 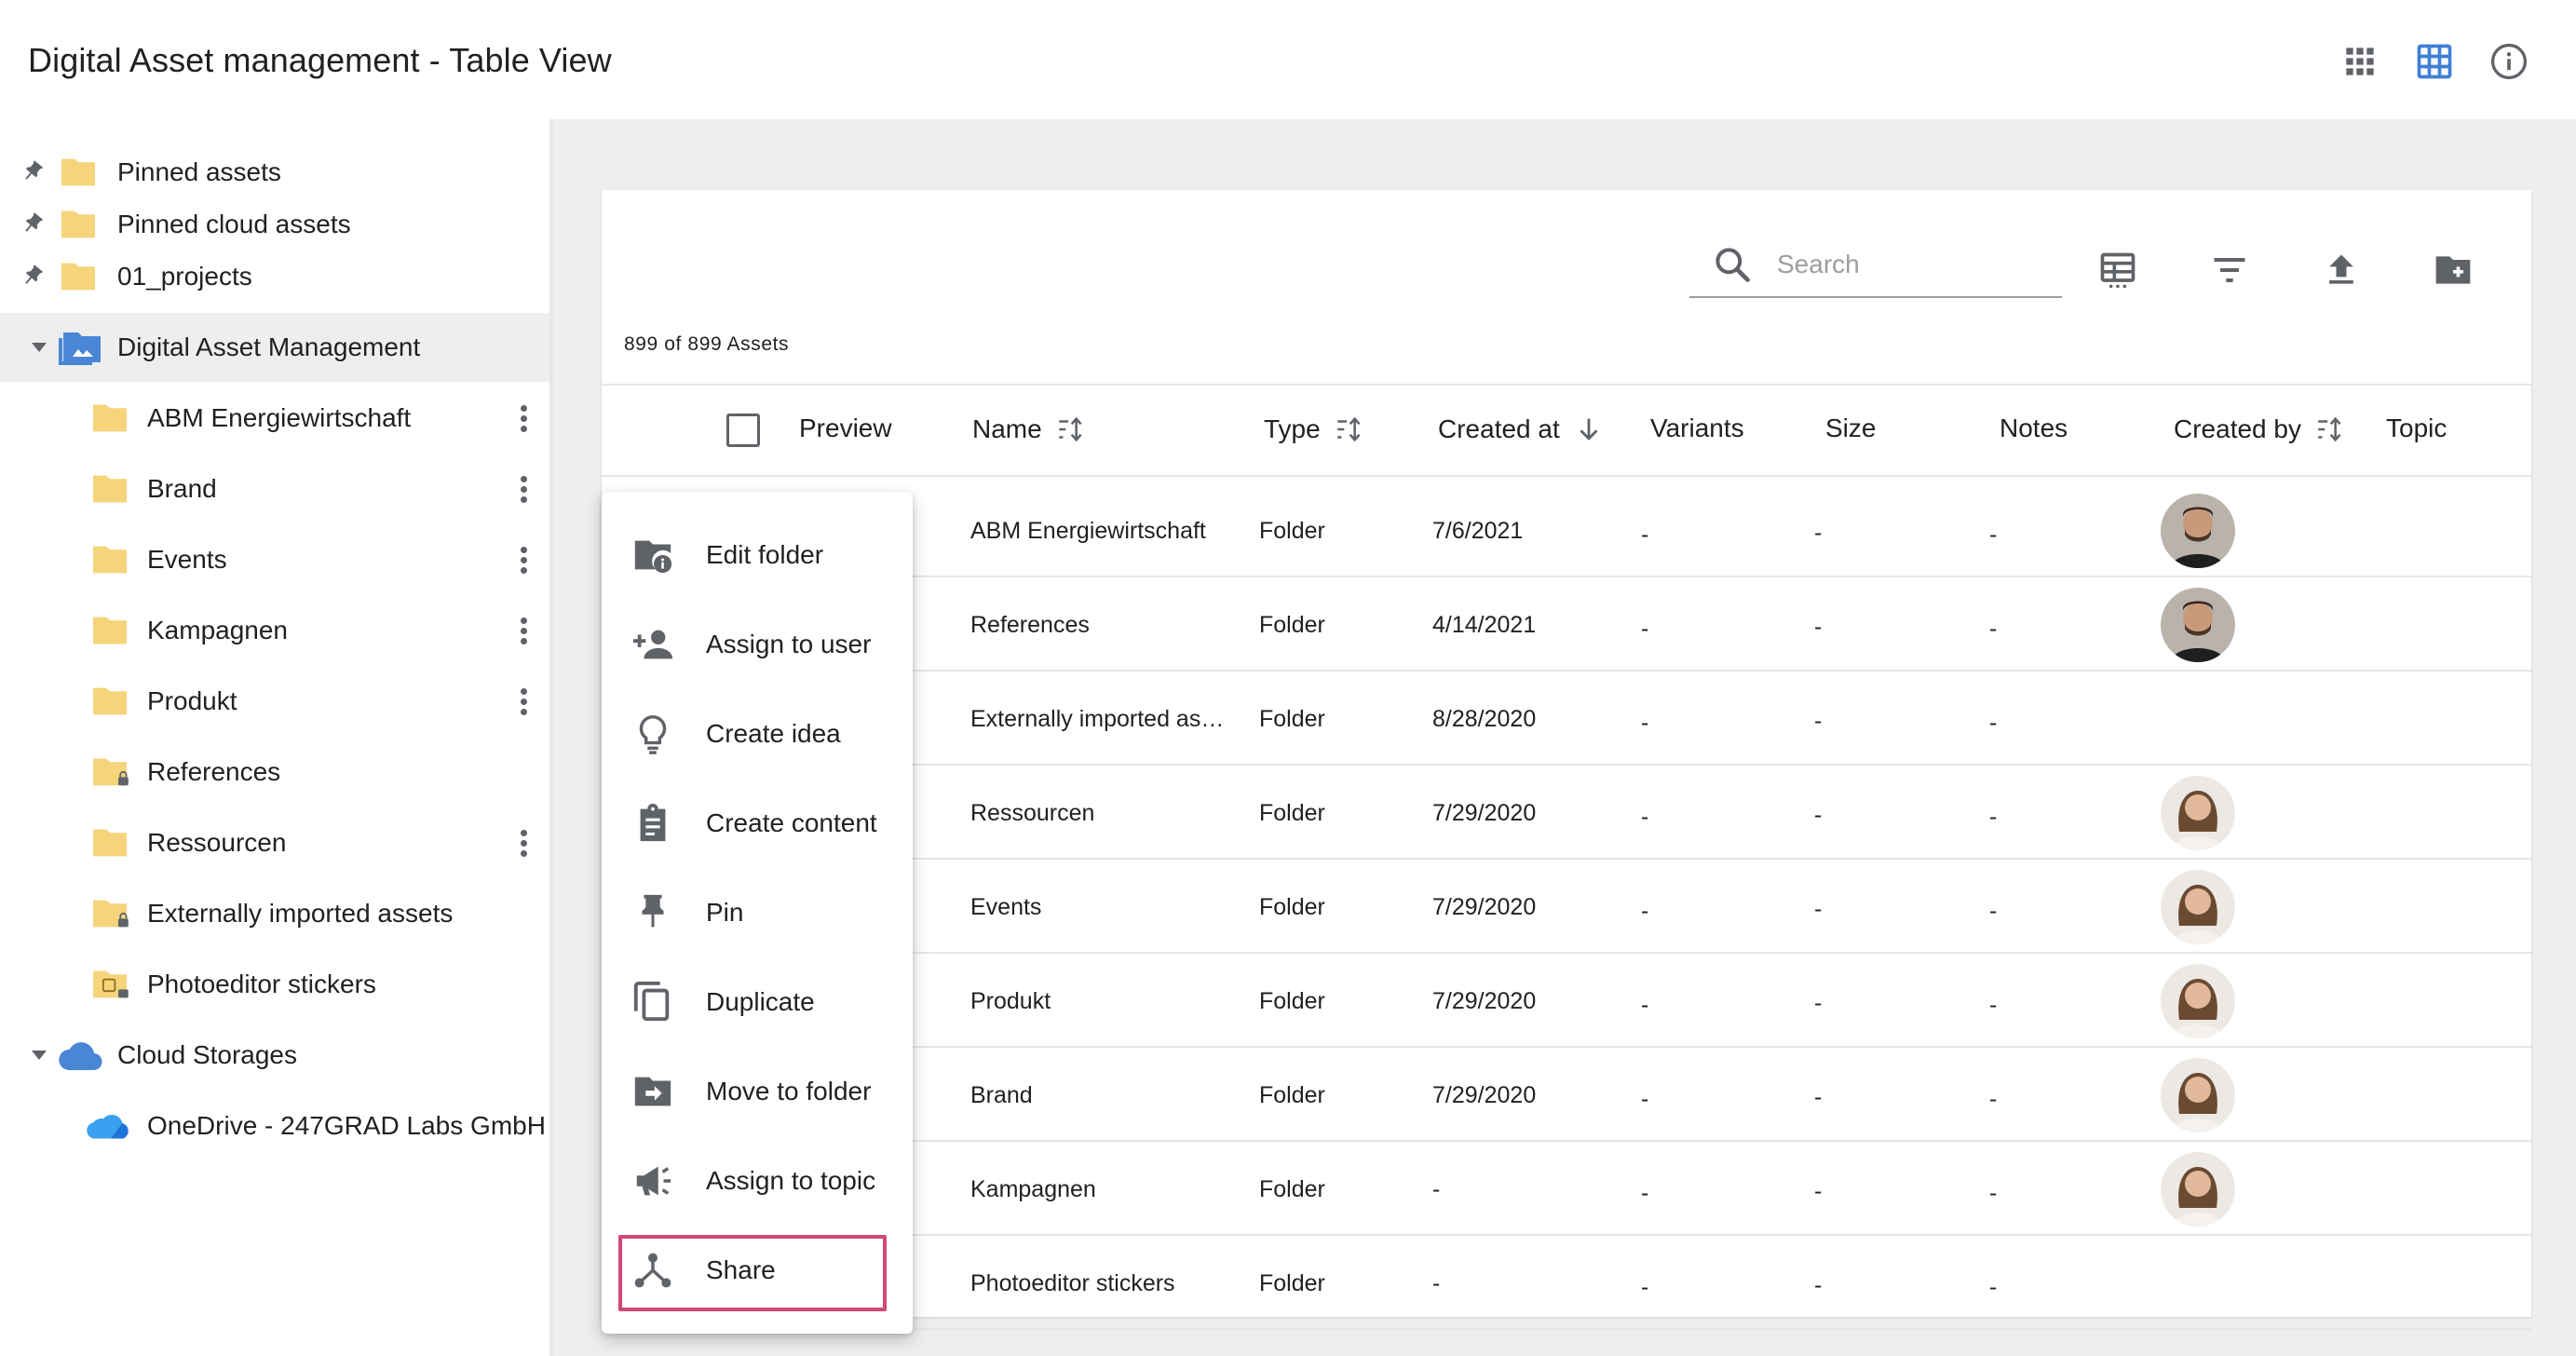 I want to click on menu-item-assign-to-topic: Assign to topic, so click(x=757, y=1181).